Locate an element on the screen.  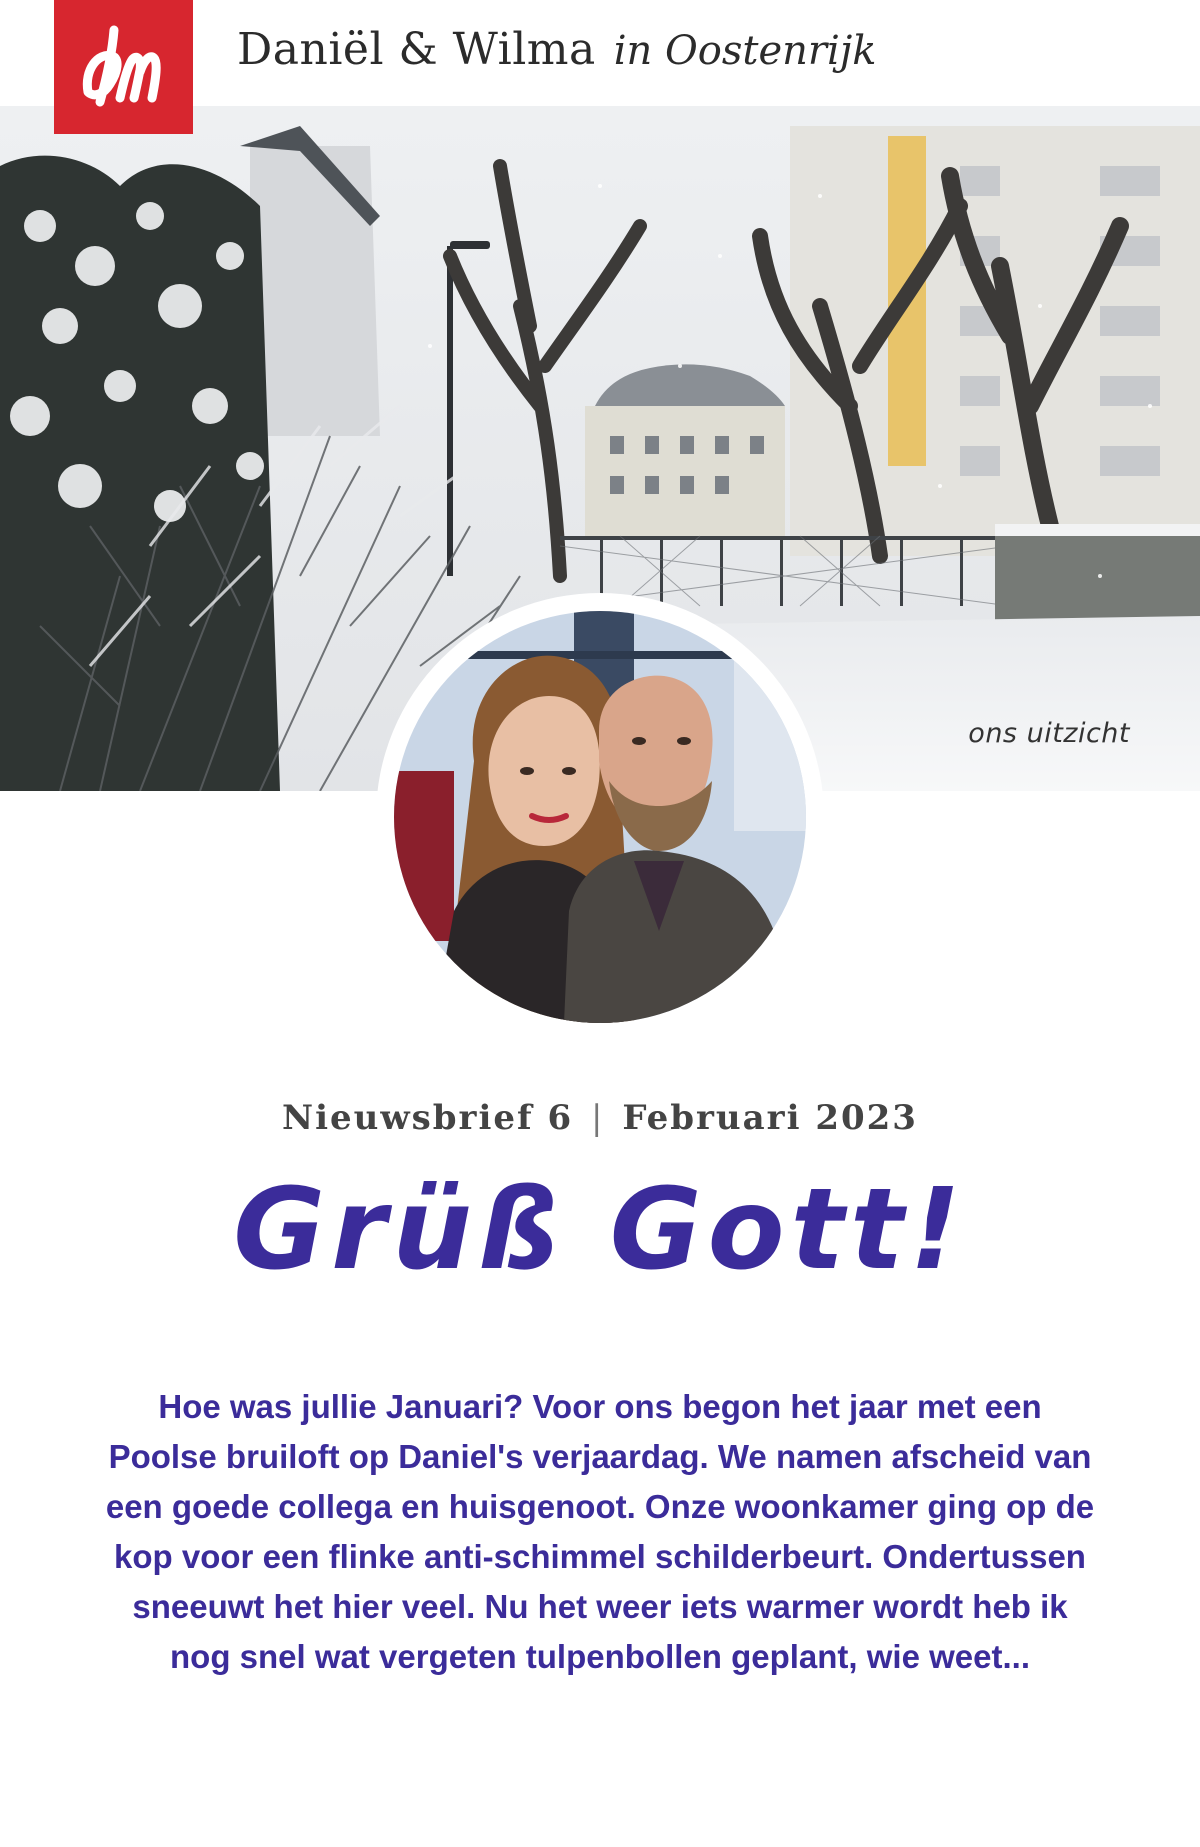
site-header: Daniël & Wilma in Oostenrijk is located at coordinates (600, 67).